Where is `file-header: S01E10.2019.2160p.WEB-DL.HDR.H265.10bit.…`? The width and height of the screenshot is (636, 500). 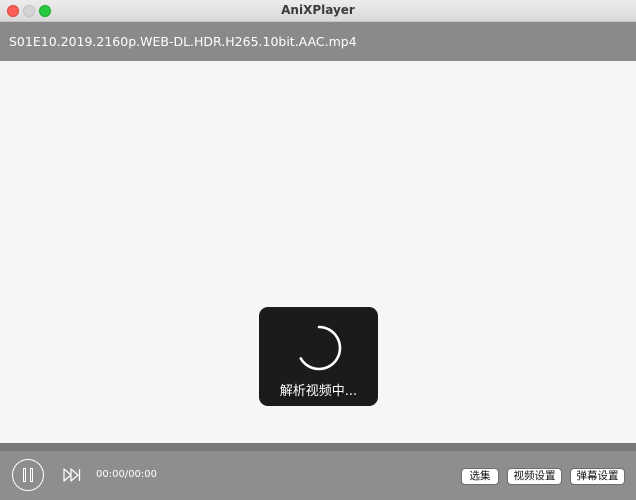
file-header: S01E10.2019.2160p.WEB-DL.HDR.H265.10bit.… is located at coordinates (318, 41).